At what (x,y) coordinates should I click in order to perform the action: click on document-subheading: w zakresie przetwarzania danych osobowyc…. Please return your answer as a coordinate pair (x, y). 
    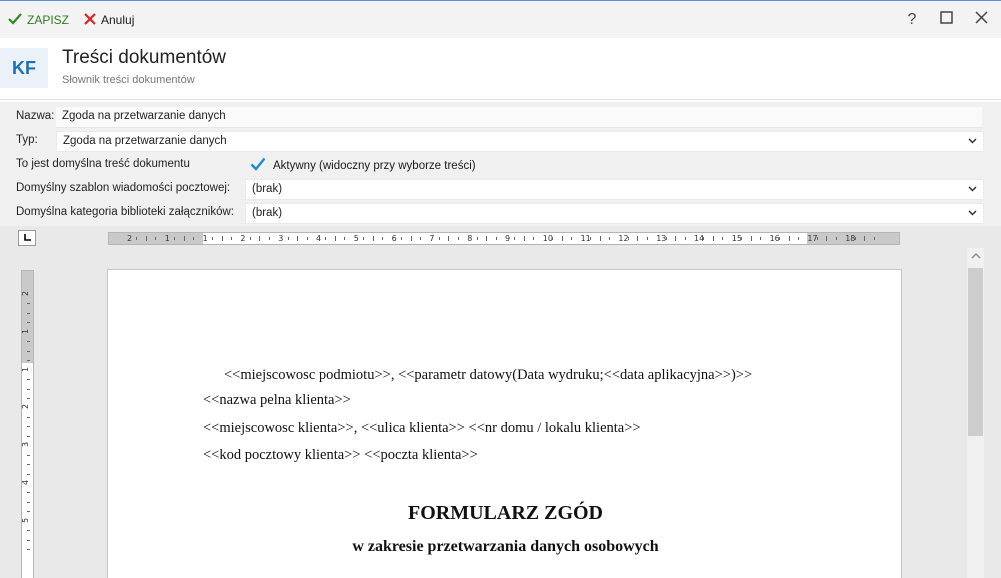
    Looking at the image, I should click on (505, 546).